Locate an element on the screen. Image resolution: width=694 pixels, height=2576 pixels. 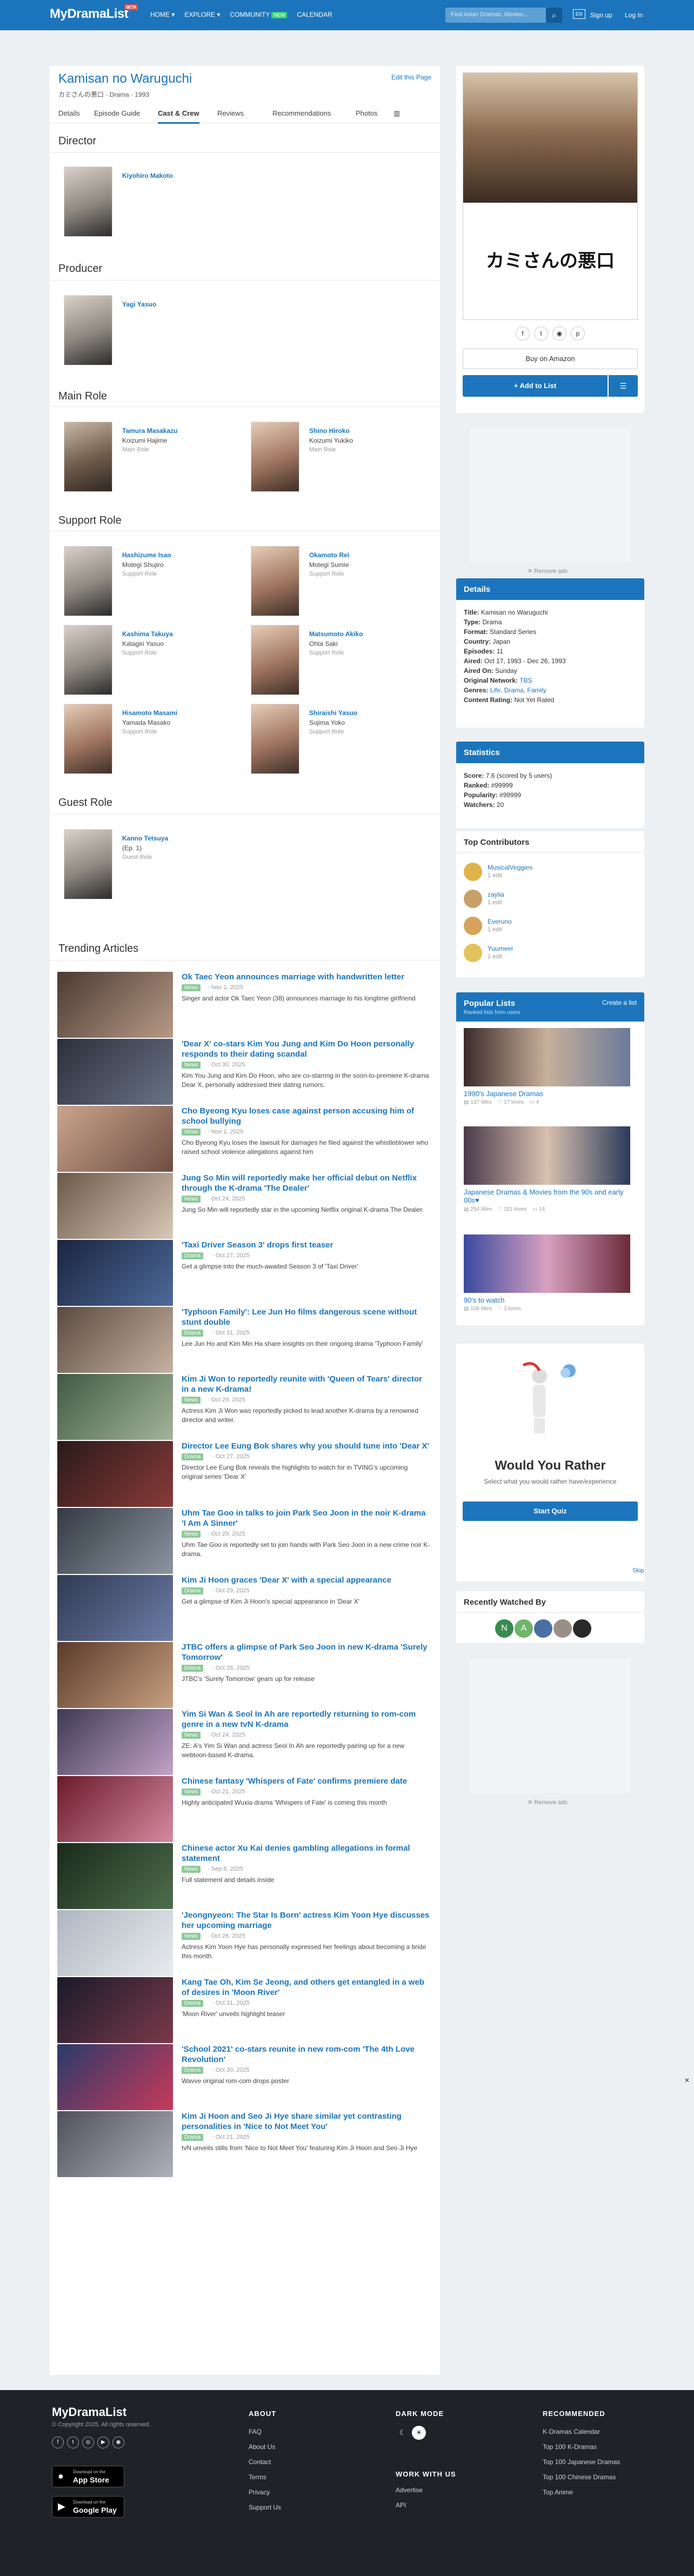
cast-name: Matsumoto Akiko is located at coordinates (336, 634).